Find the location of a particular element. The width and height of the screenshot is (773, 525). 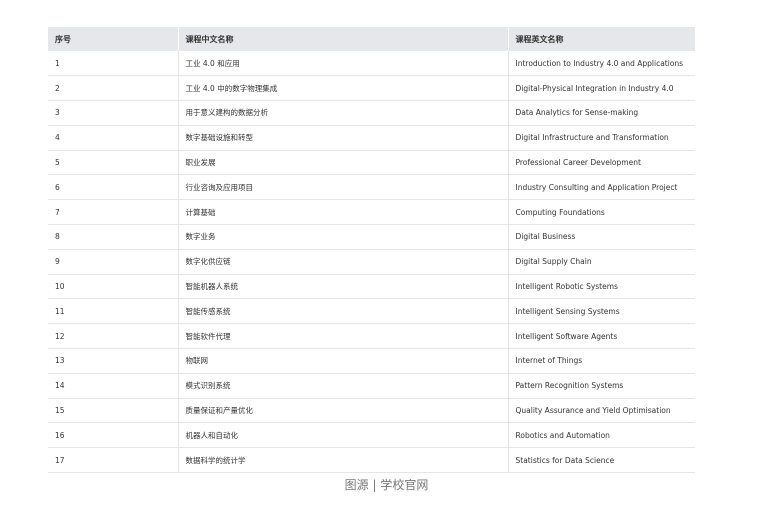

table-row: 16 机器人和自动化 Robotics and Automation is located at coordinates (371, 435).